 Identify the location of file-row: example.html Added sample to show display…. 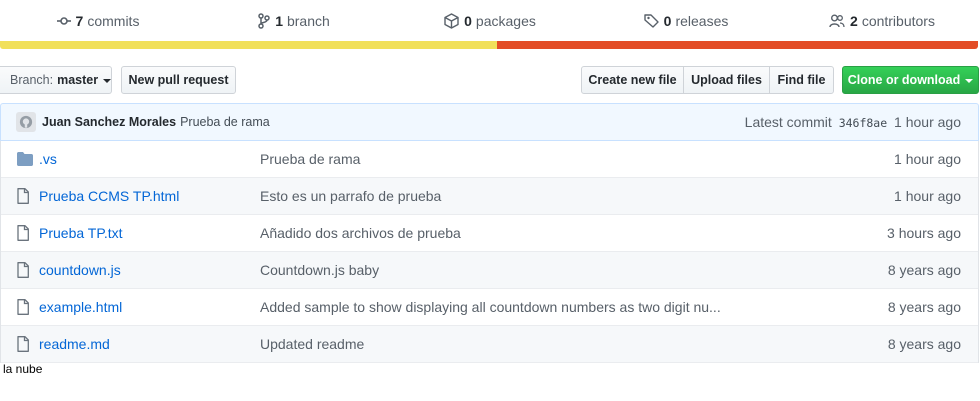
(489, 307).